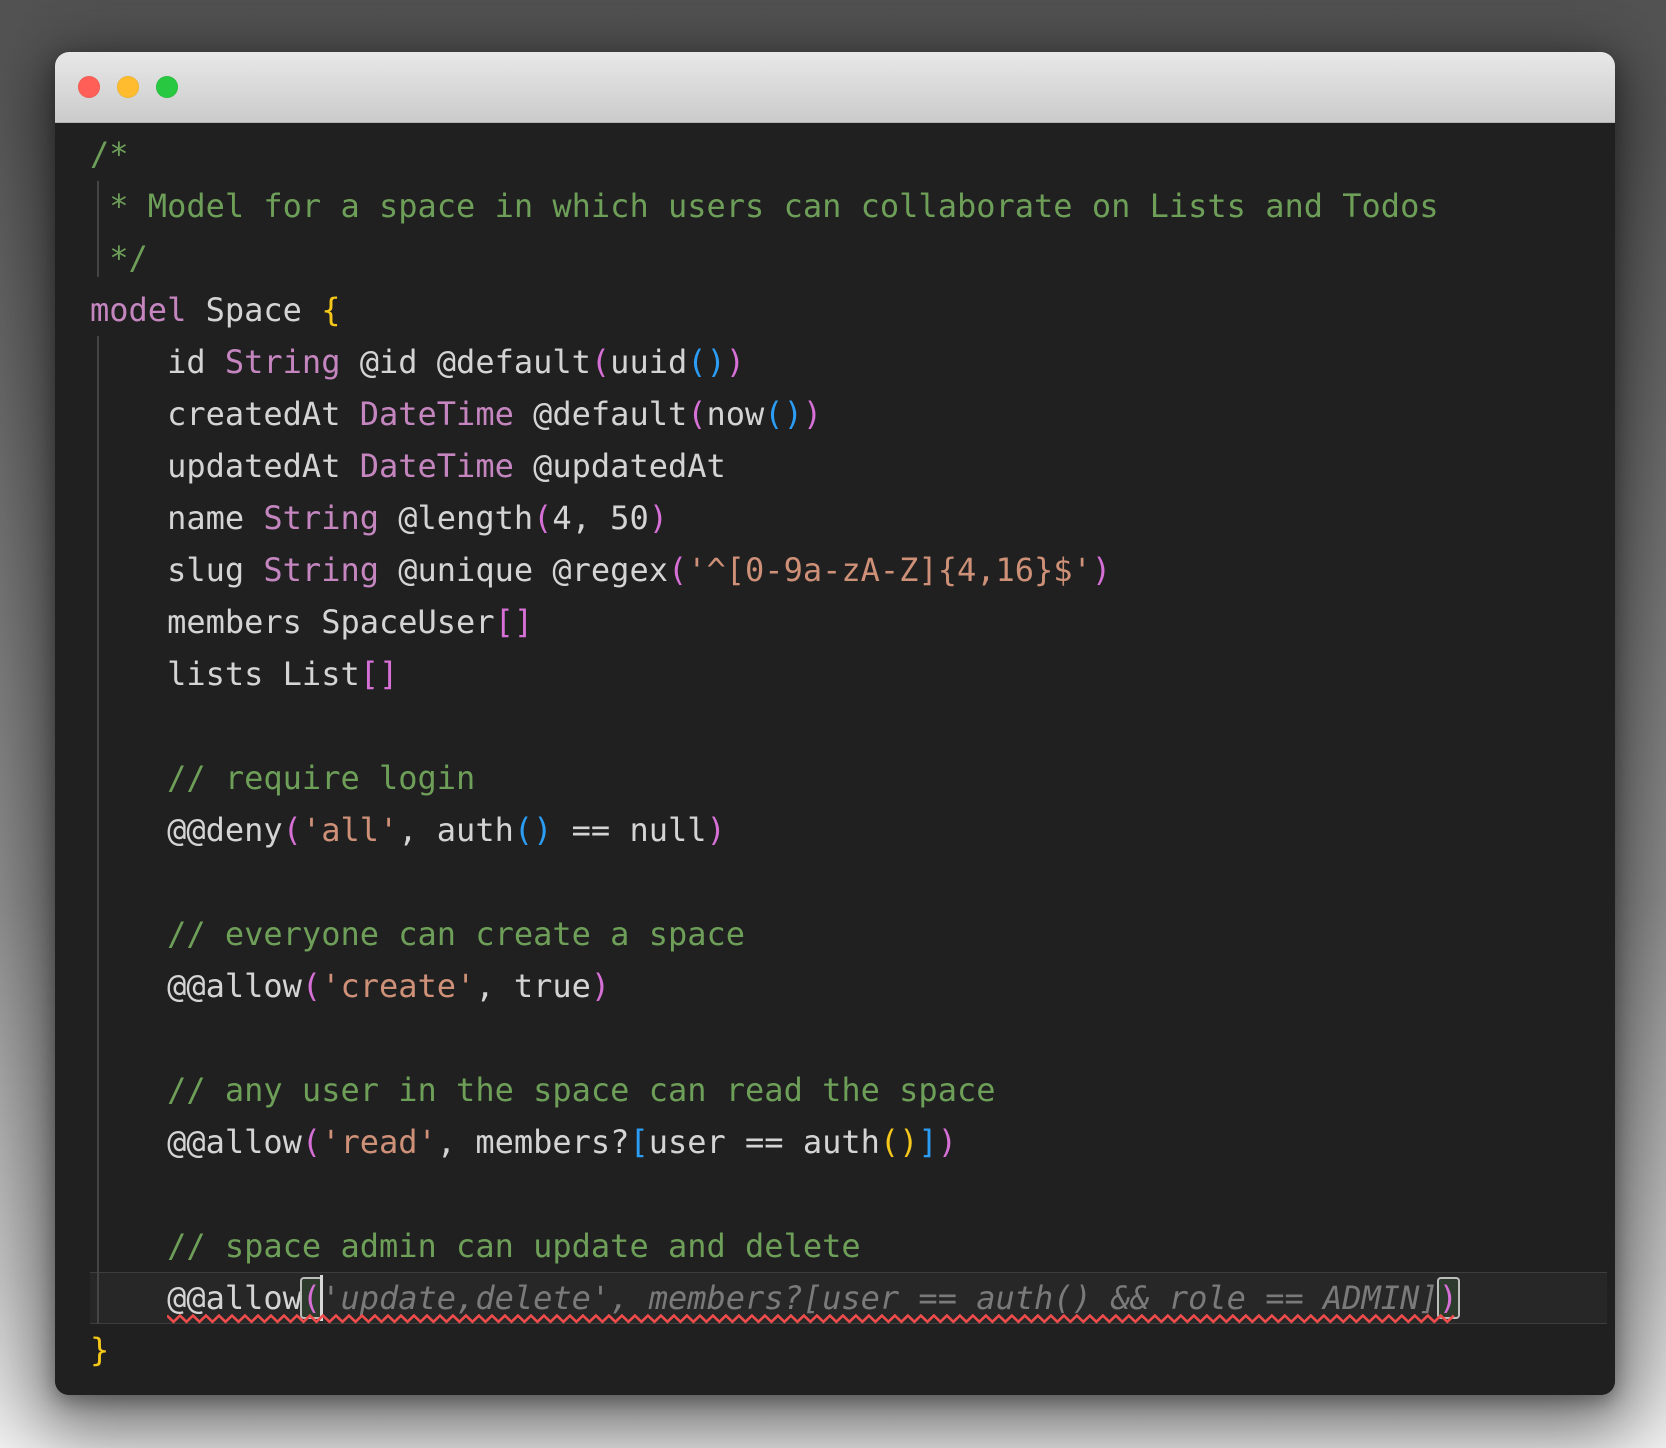 The height and width of the screenshot is (1448, 1666). What do you see at coordinates (764, 1142) in the screenshot?
I see `code-token: user == auth` at bounding box center [764, 1142].